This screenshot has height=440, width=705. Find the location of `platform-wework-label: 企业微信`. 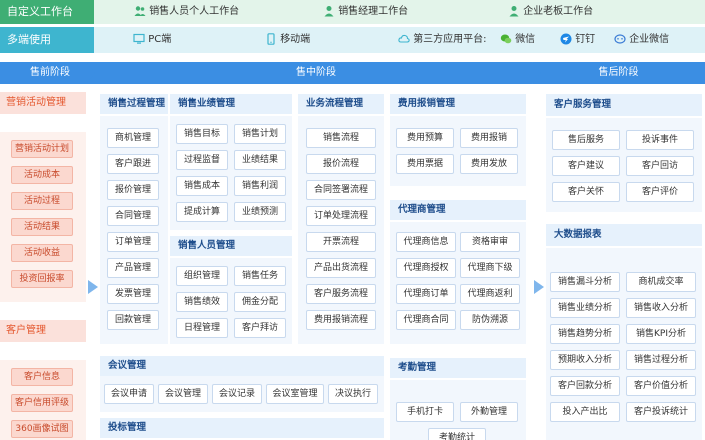

platform-wework-label: 企业微信 is located at coordinates (649, 39).